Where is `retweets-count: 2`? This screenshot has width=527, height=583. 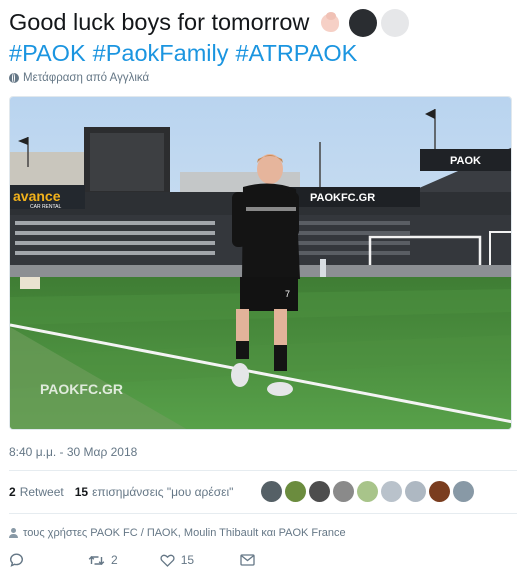 retweets-count: 2 is located at coordinates (12, 492).